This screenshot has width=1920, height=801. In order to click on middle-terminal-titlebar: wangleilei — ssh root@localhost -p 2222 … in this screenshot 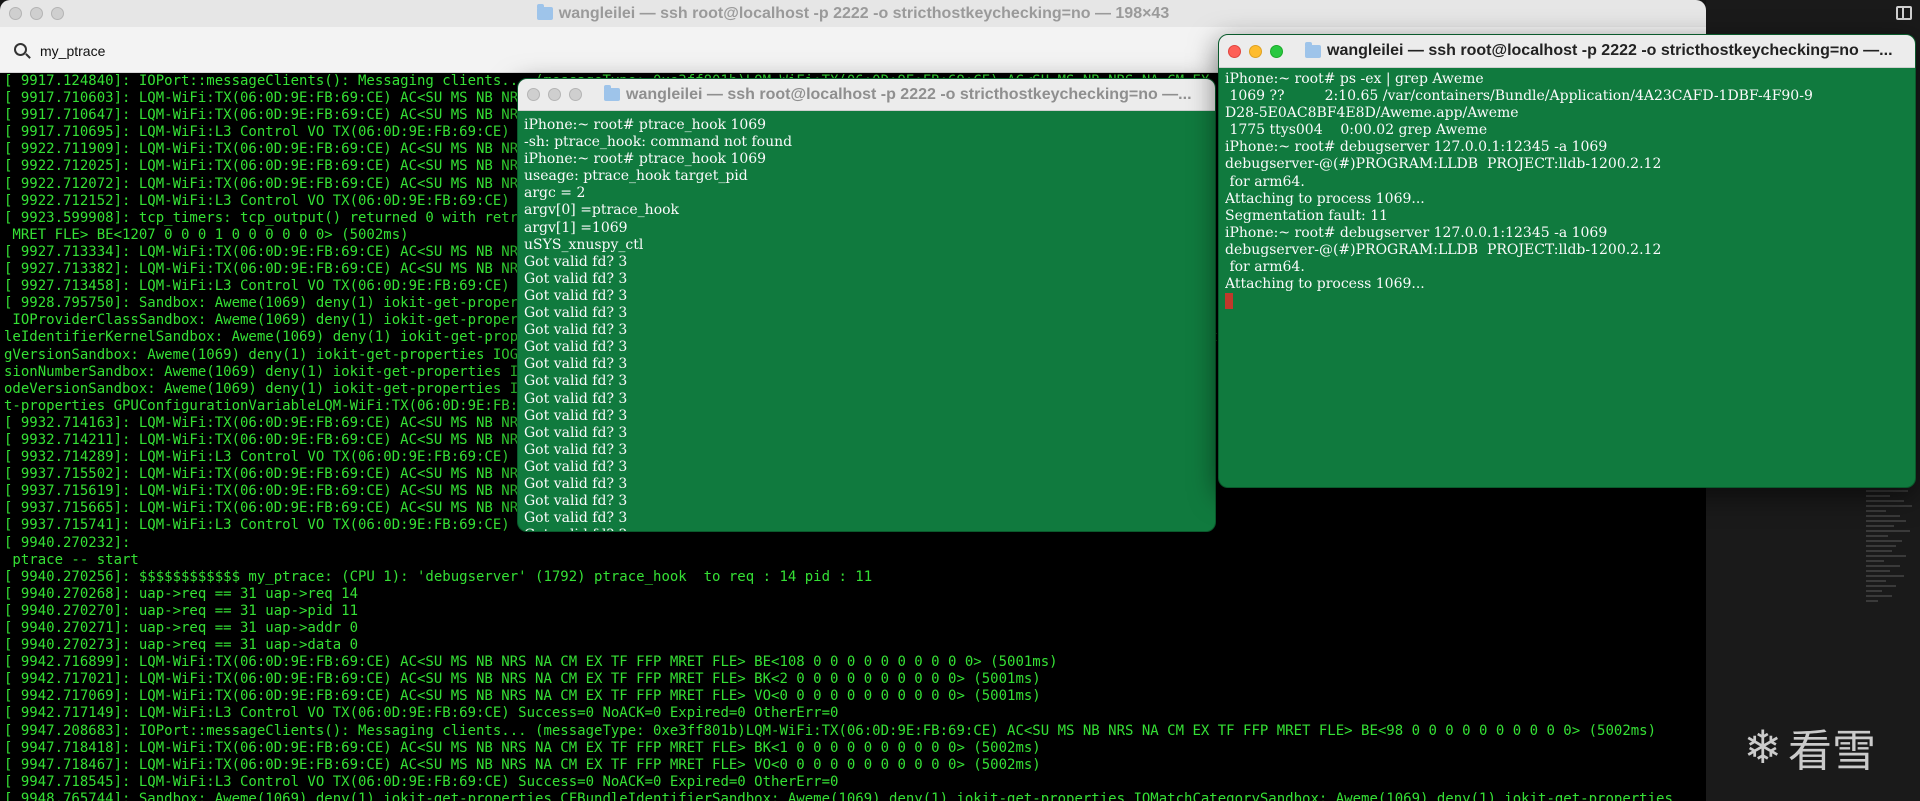, I will do `click(866, 95)`.